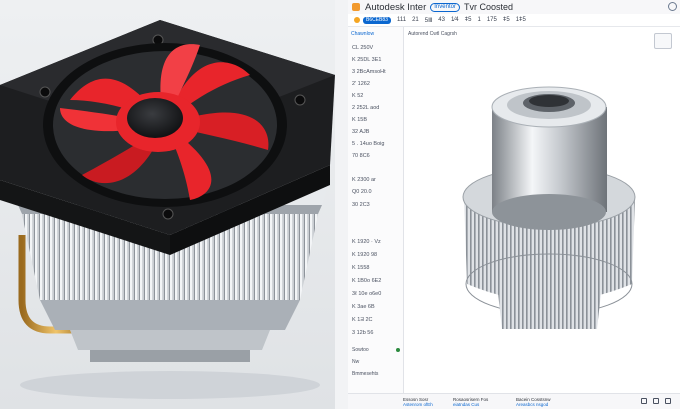 This screenshot has height=409, width=680. I want to click on browser-option: Sowtoo, so click(360, 350).